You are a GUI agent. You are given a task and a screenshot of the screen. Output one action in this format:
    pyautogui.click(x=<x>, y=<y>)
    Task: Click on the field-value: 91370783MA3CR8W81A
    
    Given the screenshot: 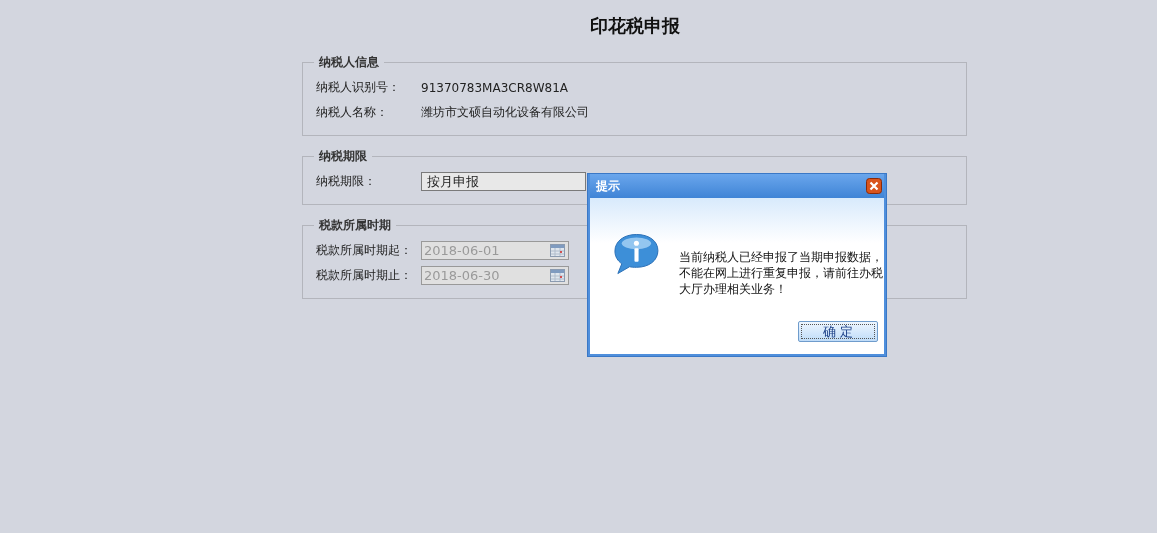 What is the action you would take?
    pyautogui.click(x=494, y=87)
    